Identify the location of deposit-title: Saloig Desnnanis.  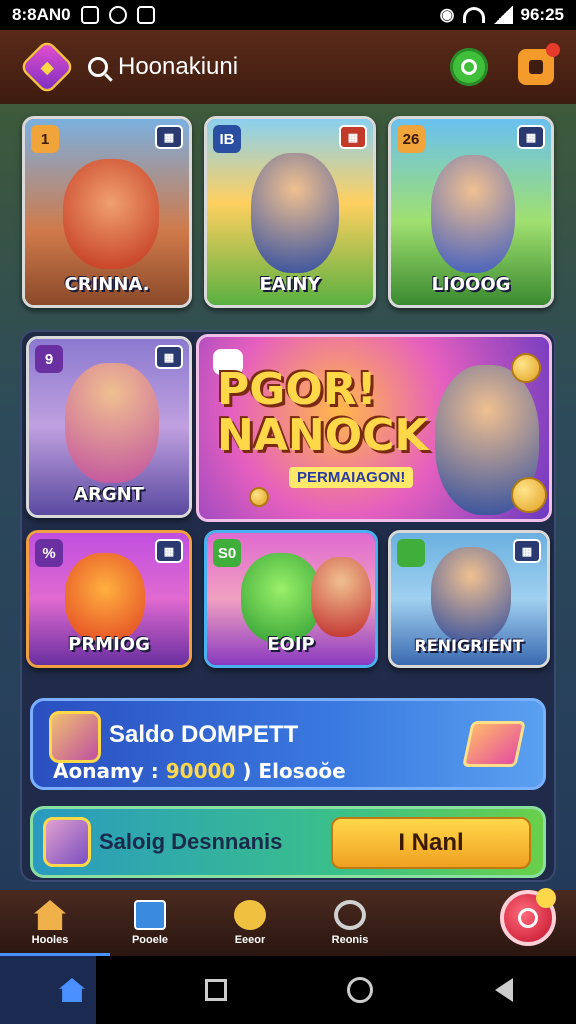
(191, 841).